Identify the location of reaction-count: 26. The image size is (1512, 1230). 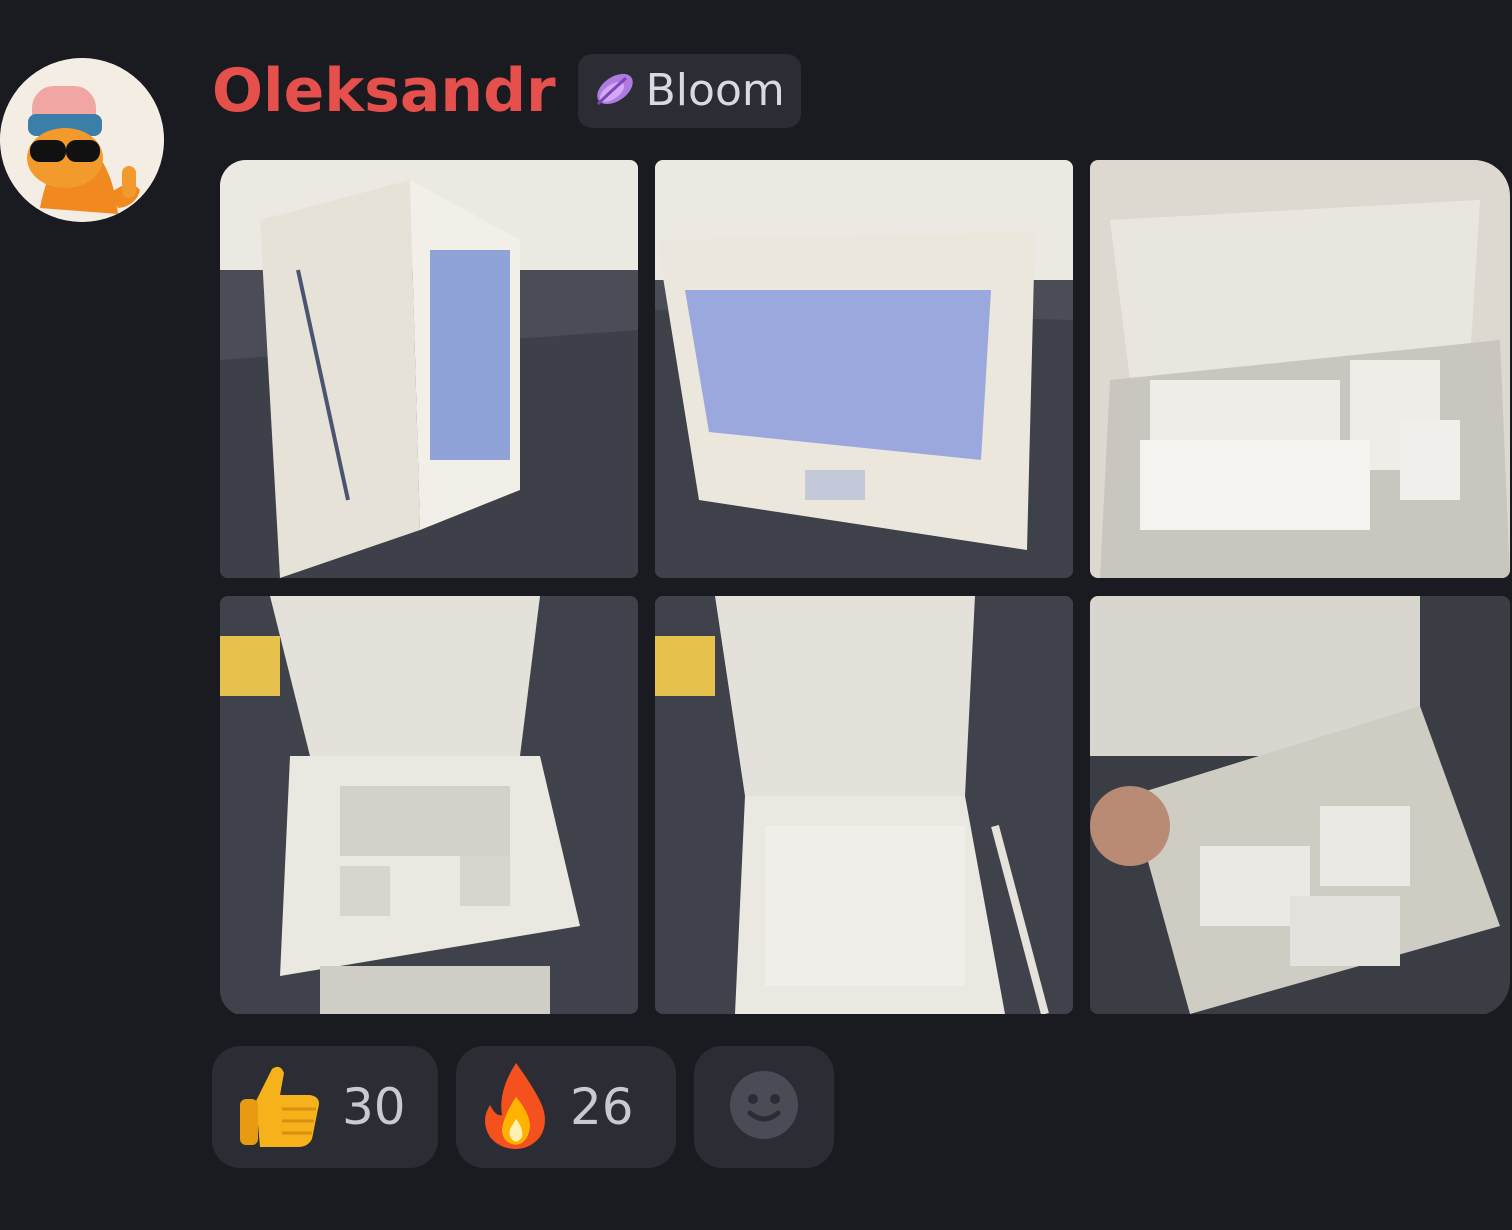
(602, 1107).